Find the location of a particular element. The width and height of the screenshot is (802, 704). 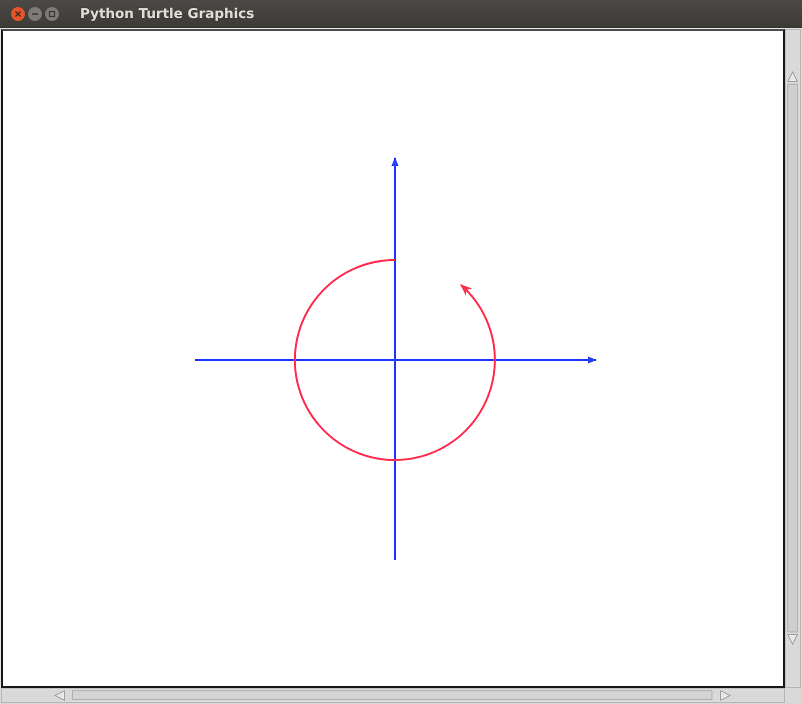

minimize-icon is located at coordinates (35, 14).